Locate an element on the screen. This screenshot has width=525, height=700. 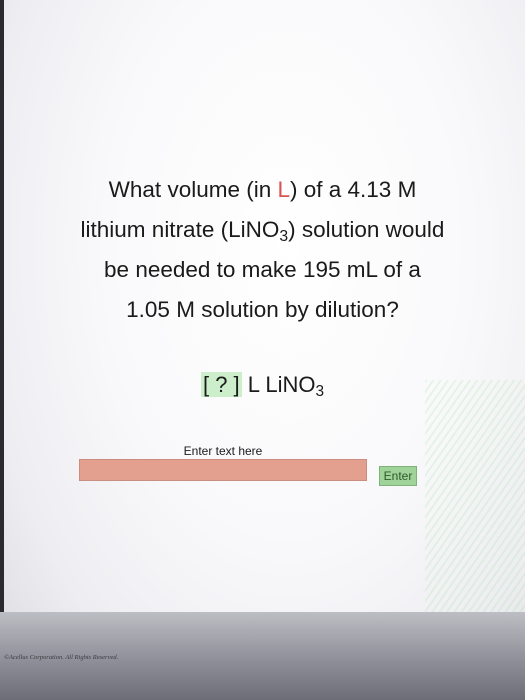
question-line-4: 1.05 M solution by dilution? is located at coordinates (262, 309).